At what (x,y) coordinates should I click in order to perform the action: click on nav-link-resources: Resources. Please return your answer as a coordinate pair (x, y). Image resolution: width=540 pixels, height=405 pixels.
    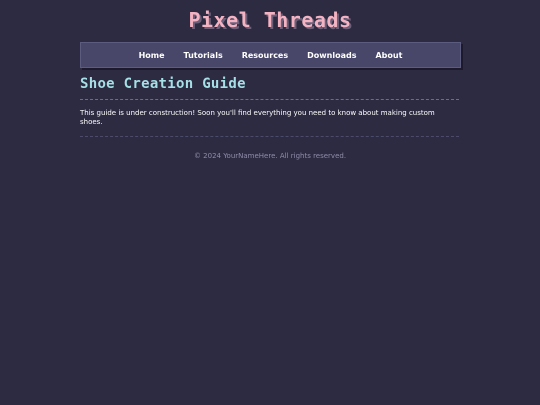
    Looking at the image, I should click on (264, 55).